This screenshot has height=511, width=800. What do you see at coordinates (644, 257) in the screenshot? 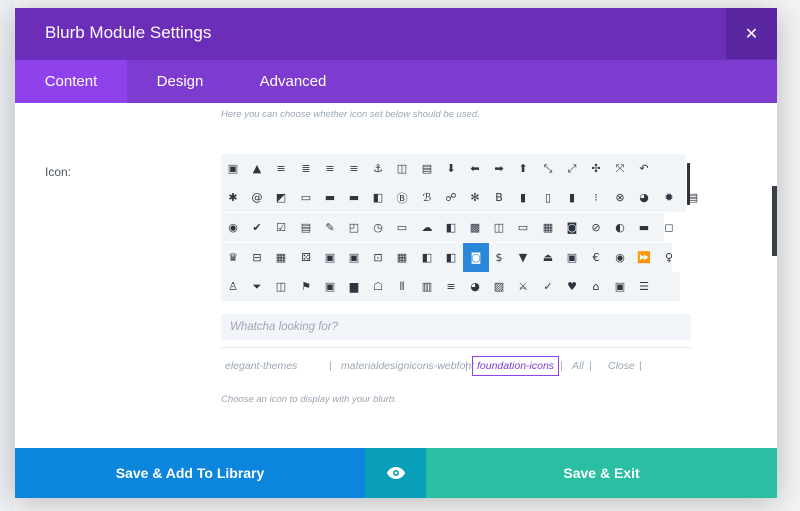
I see `icon-option: ⏩` at bounding box center [644, 257].